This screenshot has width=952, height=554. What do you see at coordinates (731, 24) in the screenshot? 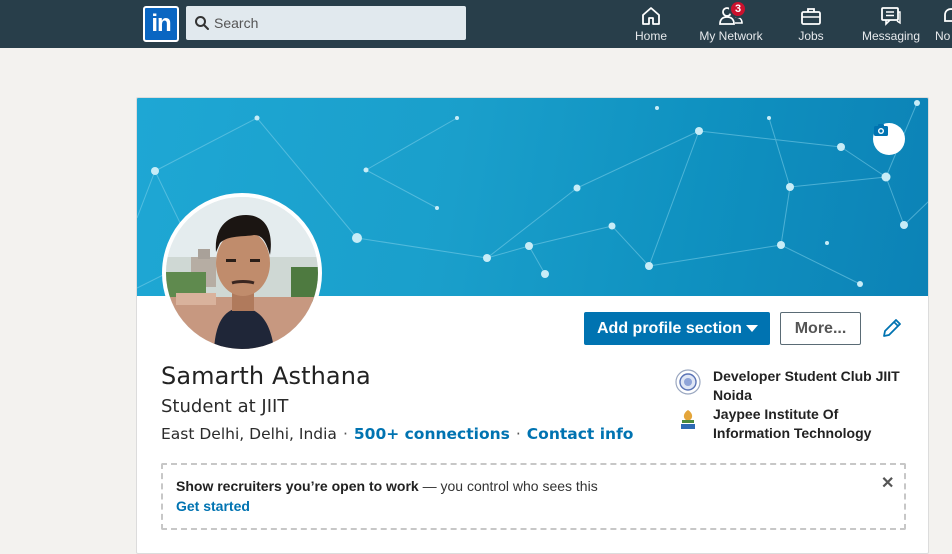
I see `nav-my-network: 3 My Network` at bounding box center [731, 24].